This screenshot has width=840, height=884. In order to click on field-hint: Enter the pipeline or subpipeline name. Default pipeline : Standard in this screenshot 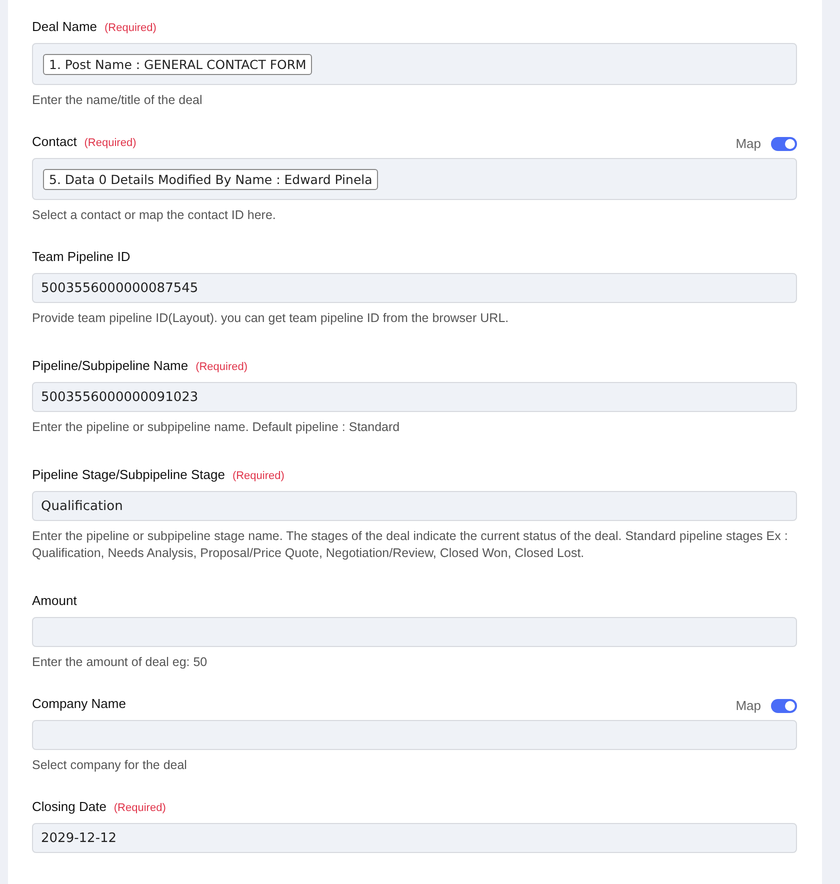, I will do `click(216, 427)`.